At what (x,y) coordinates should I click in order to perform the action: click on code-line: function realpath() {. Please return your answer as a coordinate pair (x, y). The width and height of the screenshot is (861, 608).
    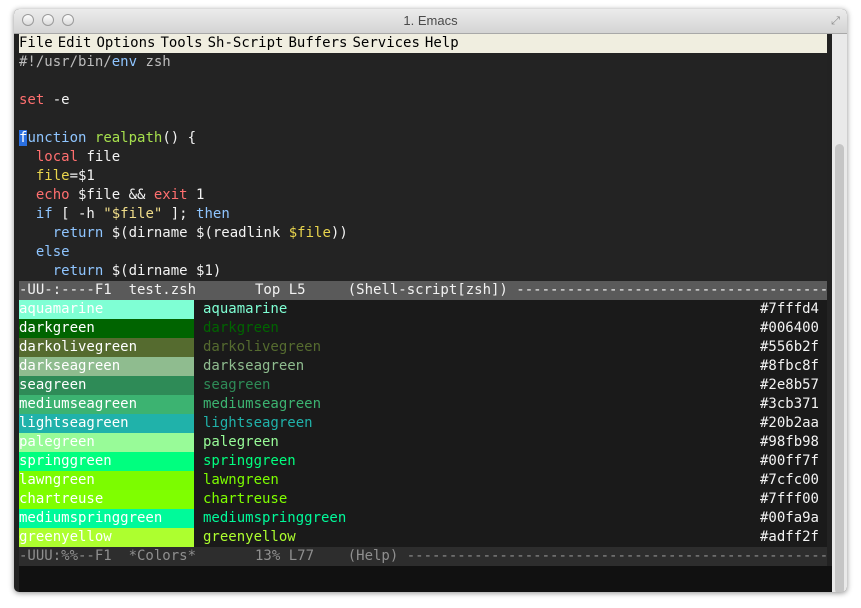
    Looking at the image, I should click on (107, 138).